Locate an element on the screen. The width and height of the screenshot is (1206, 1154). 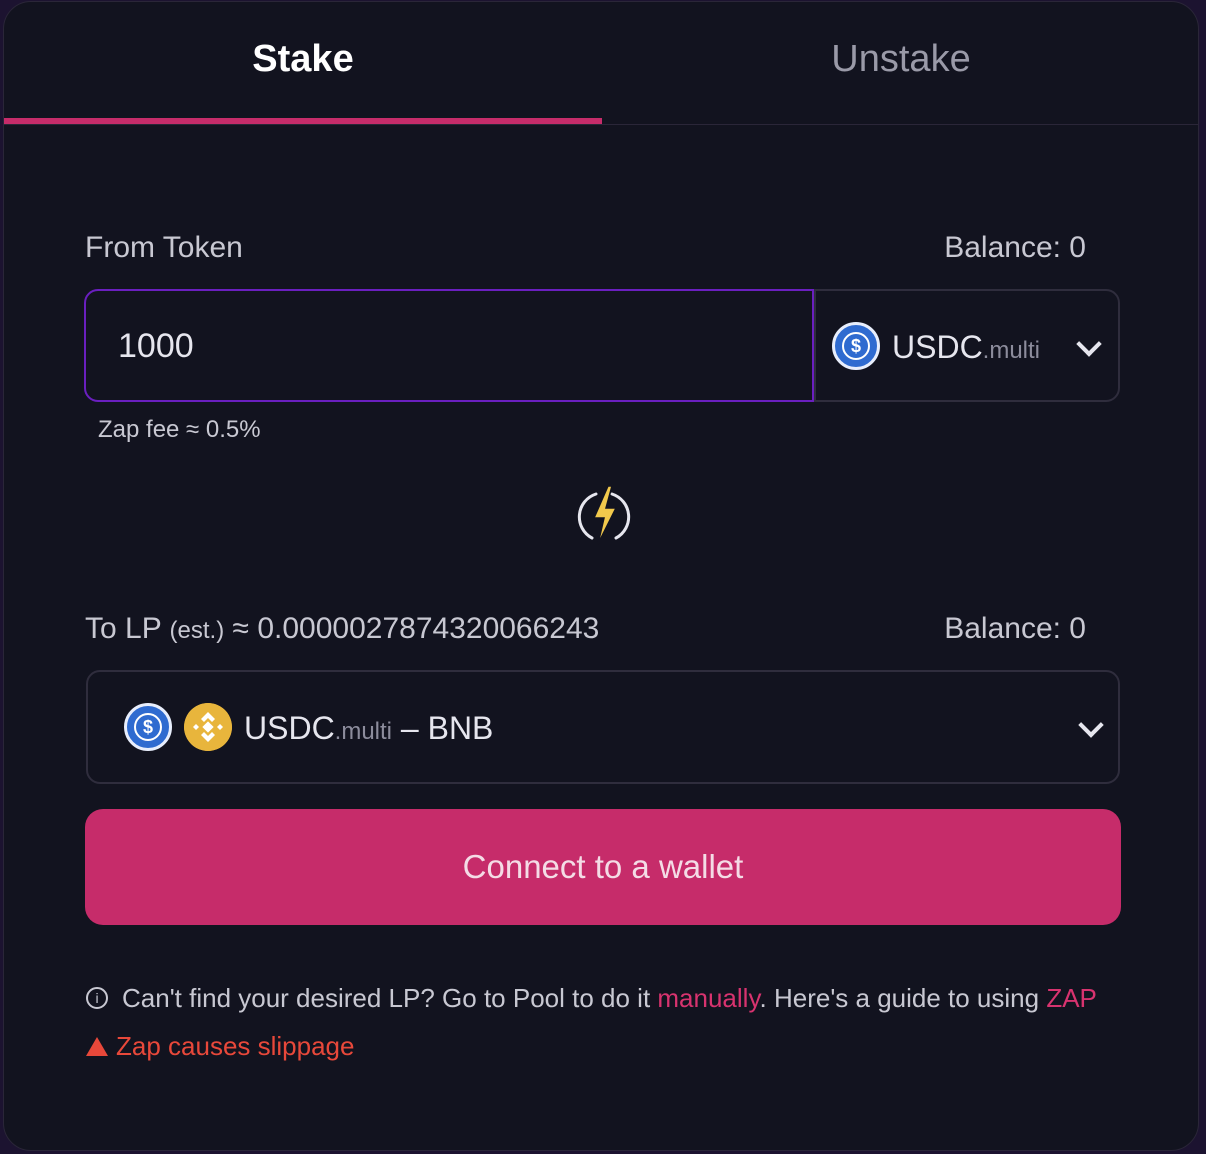
lp-token-a-suffix: .multi is located at coordinates (363, 731).